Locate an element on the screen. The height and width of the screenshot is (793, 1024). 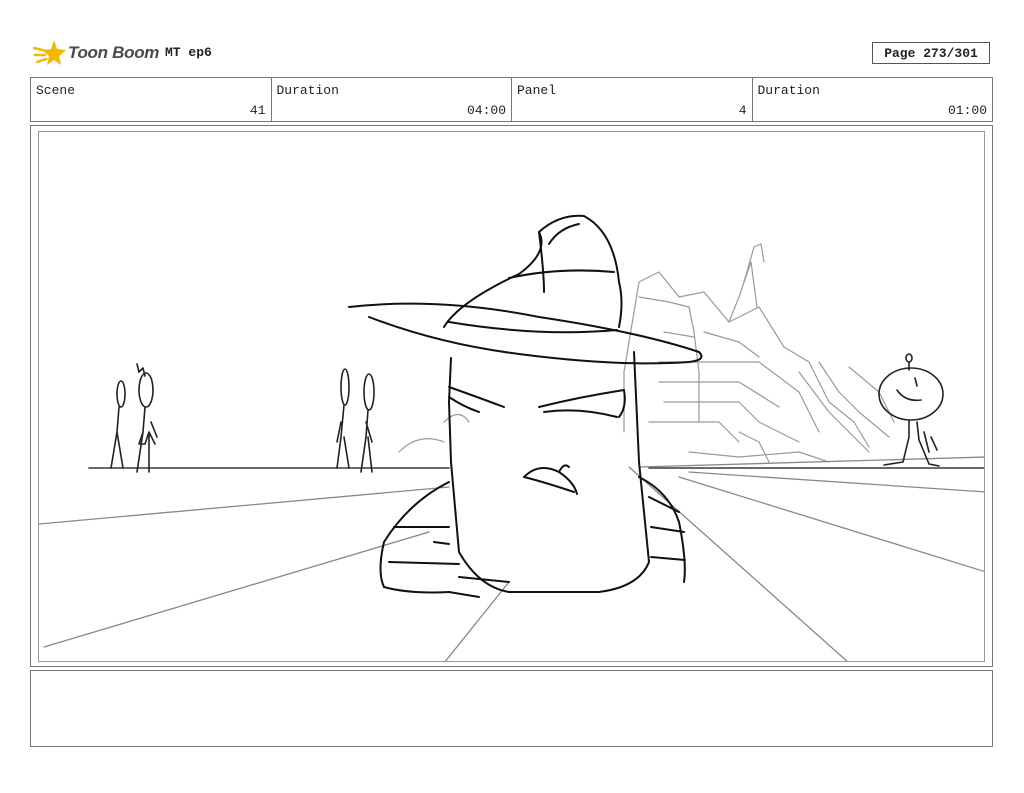
toon-boom-star-icon is located at coordinates (49, 52).